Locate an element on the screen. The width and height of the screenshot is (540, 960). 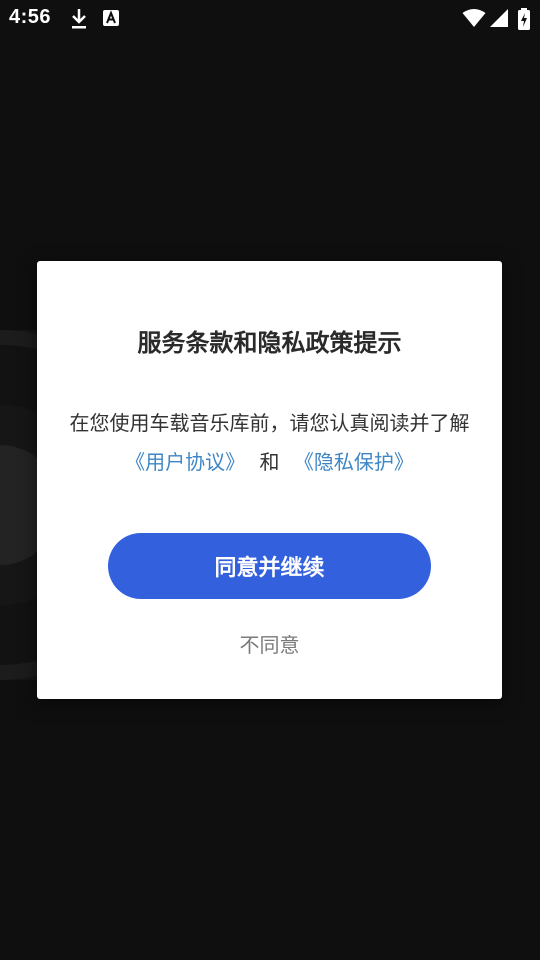
dialog-title: 服务条款和隐私政策提示 is located at coordinates (269, 343).